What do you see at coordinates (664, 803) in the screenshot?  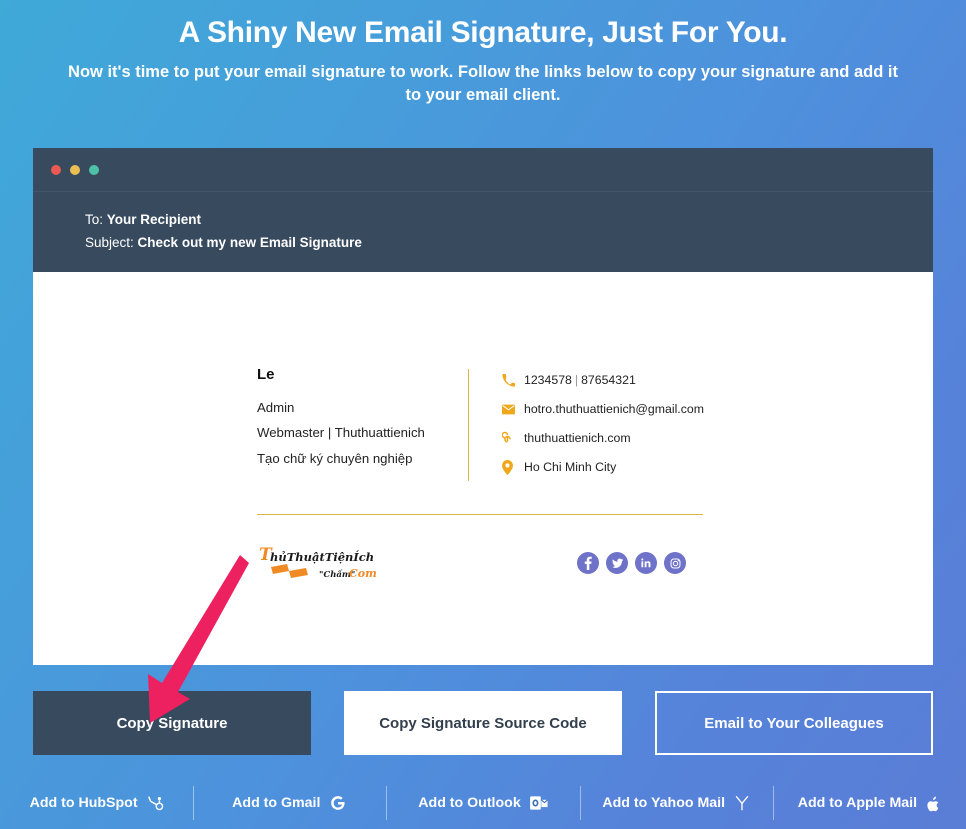 I see `add-to-yahoo-mail-label: Add to Yahoo Mail` at bounding box center [664, 803].